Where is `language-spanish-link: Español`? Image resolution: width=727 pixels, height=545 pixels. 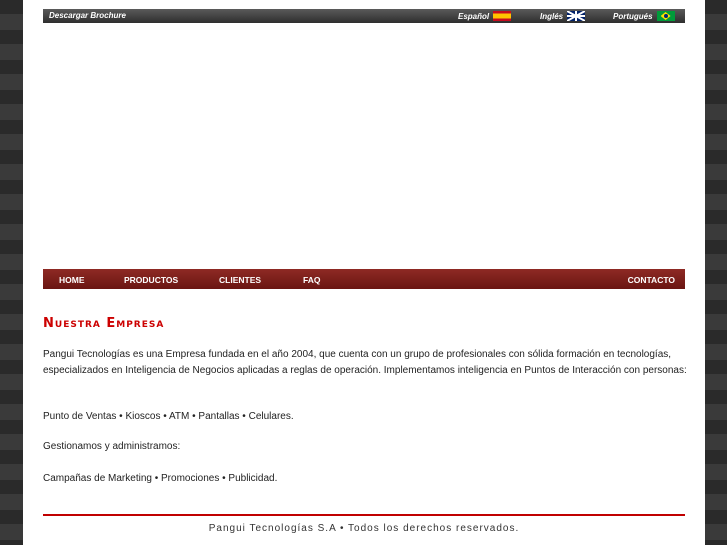
language-spanish-link: Español is located at coordinates (485, 16).